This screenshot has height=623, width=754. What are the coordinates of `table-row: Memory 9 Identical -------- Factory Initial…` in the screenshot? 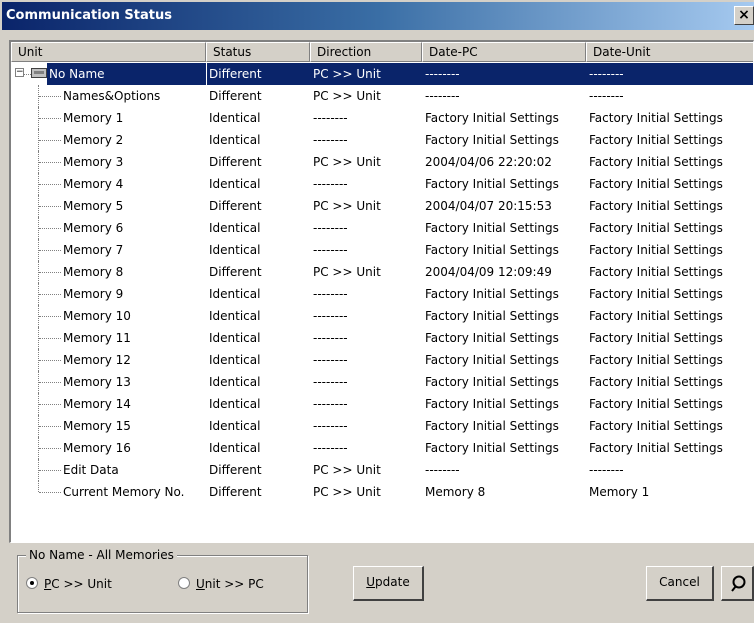 It's located at (382, 294).